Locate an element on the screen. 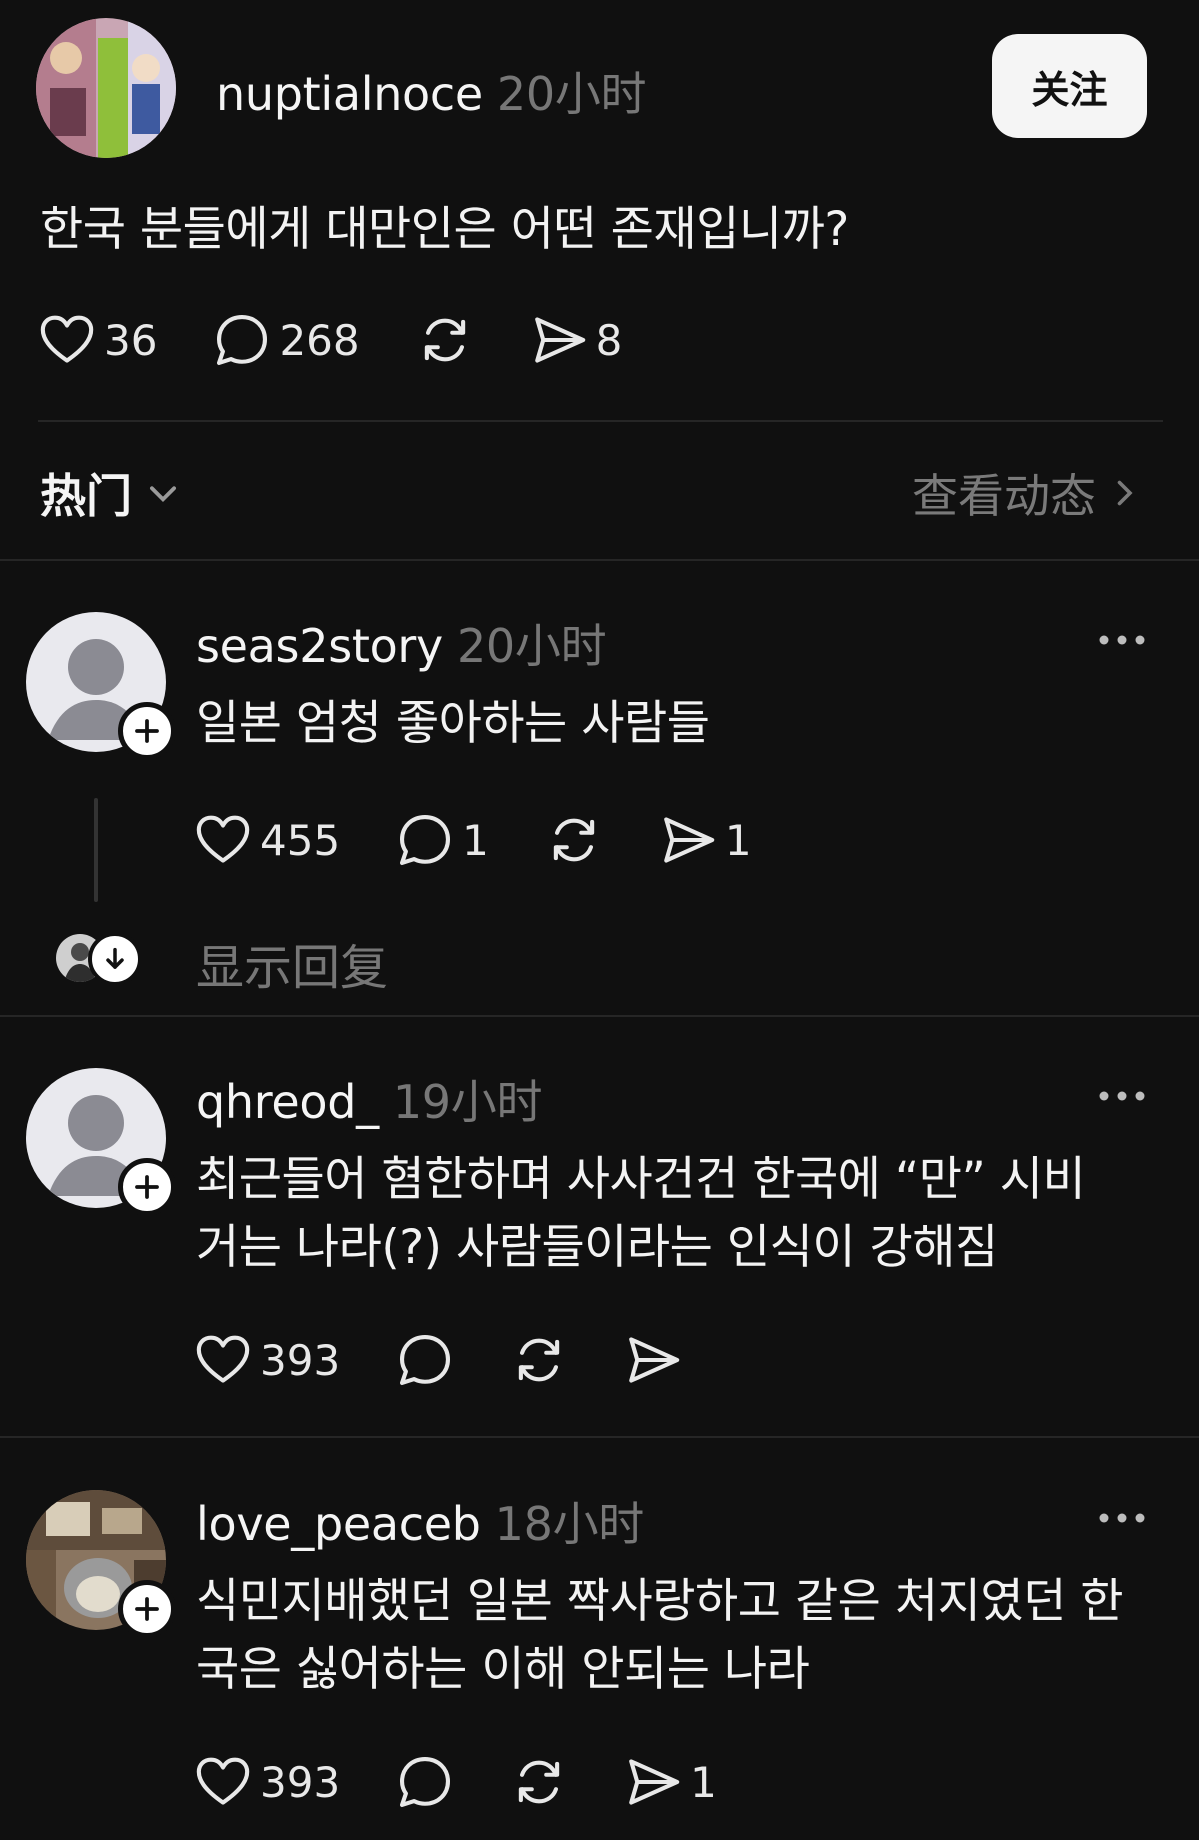 The width and height of the screenshot is (1199, 1840). reply-text-line: 최근들어 혐한하며 사사건건 한국에 “만” 시비 is located at coordinates (641, 1179).